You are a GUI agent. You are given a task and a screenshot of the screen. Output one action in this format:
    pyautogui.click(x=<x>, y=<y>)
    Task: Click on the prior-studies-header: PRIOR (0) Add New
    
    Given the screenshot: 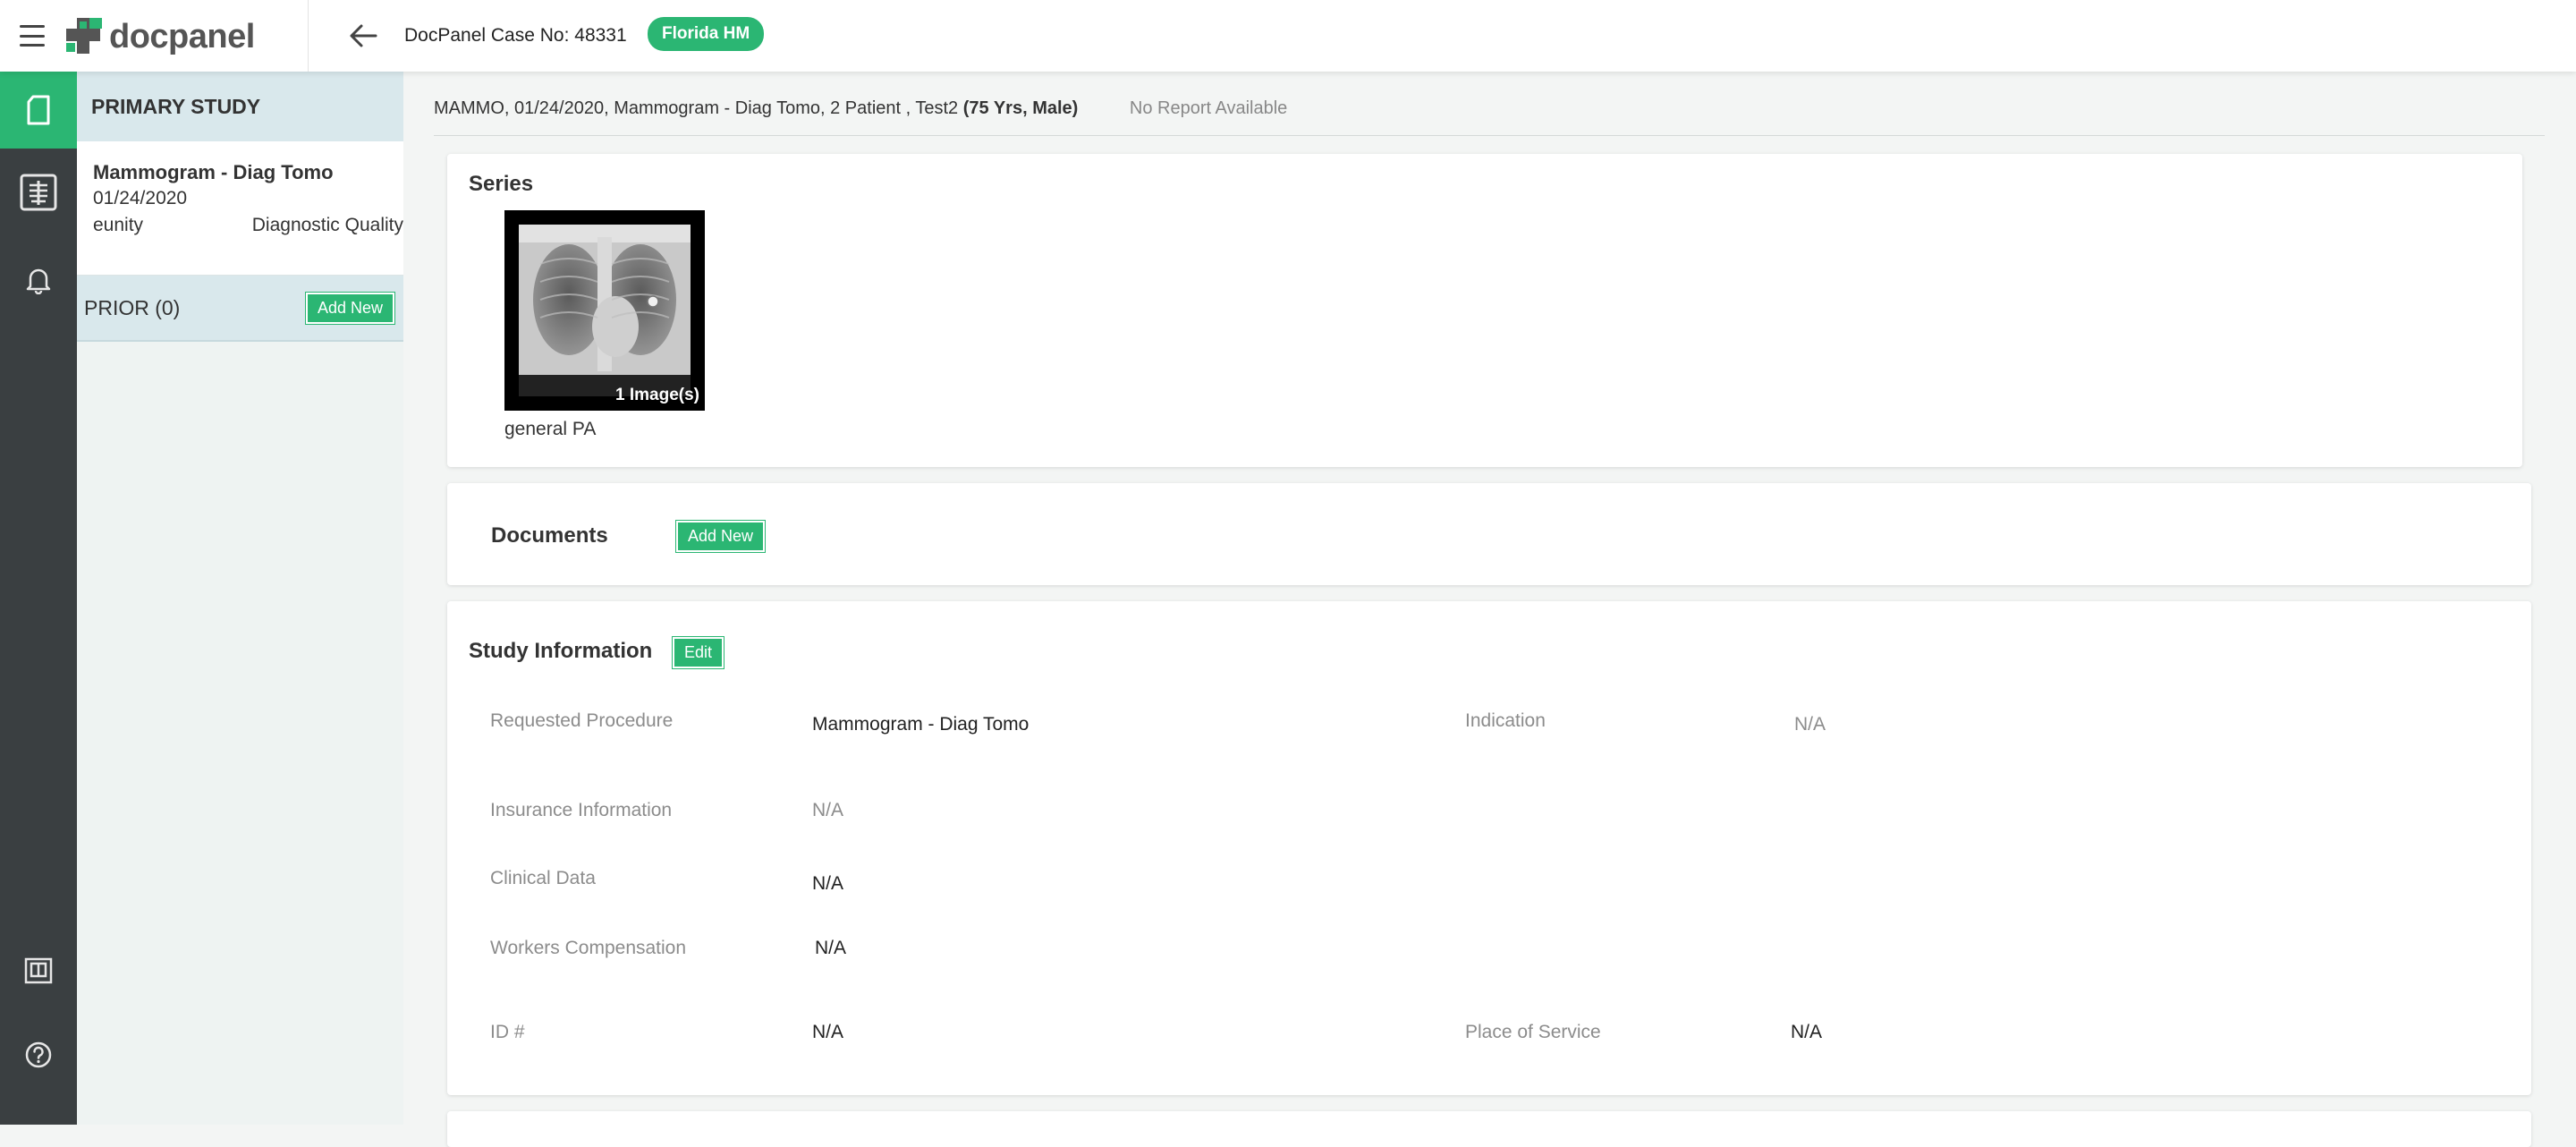 What is the action you would take?
    pyautogui.click(x=240, y=309)
    